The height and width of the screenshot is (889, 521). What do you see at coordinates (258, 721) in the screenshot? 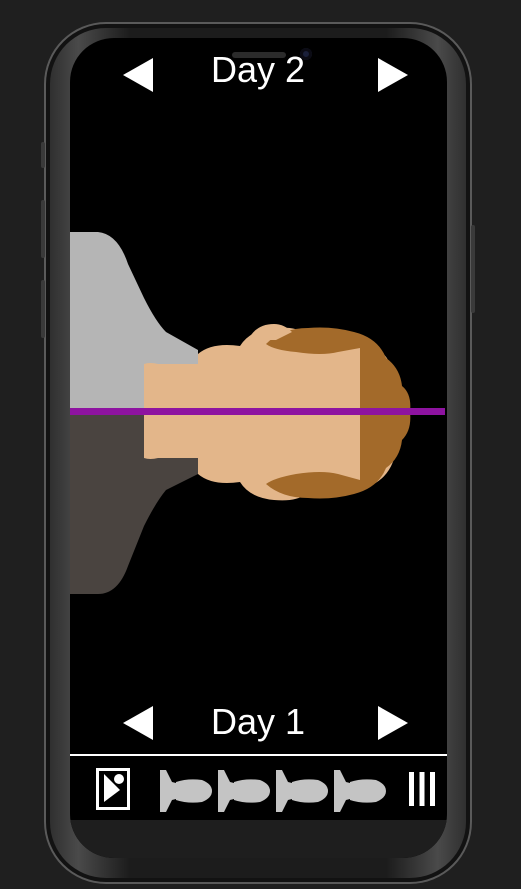
I see `bottom-day-label: Day 1` at bounding box center [258, 721].